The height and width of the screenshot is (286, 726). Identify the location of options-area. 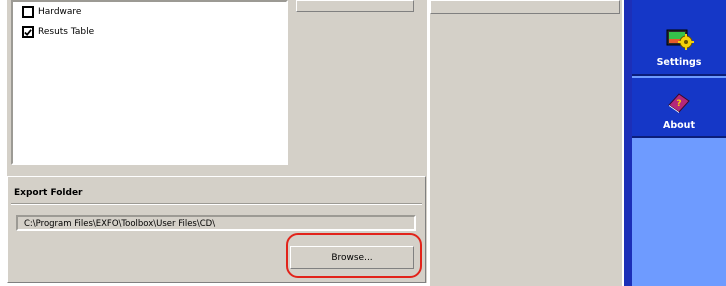
(355, 84).